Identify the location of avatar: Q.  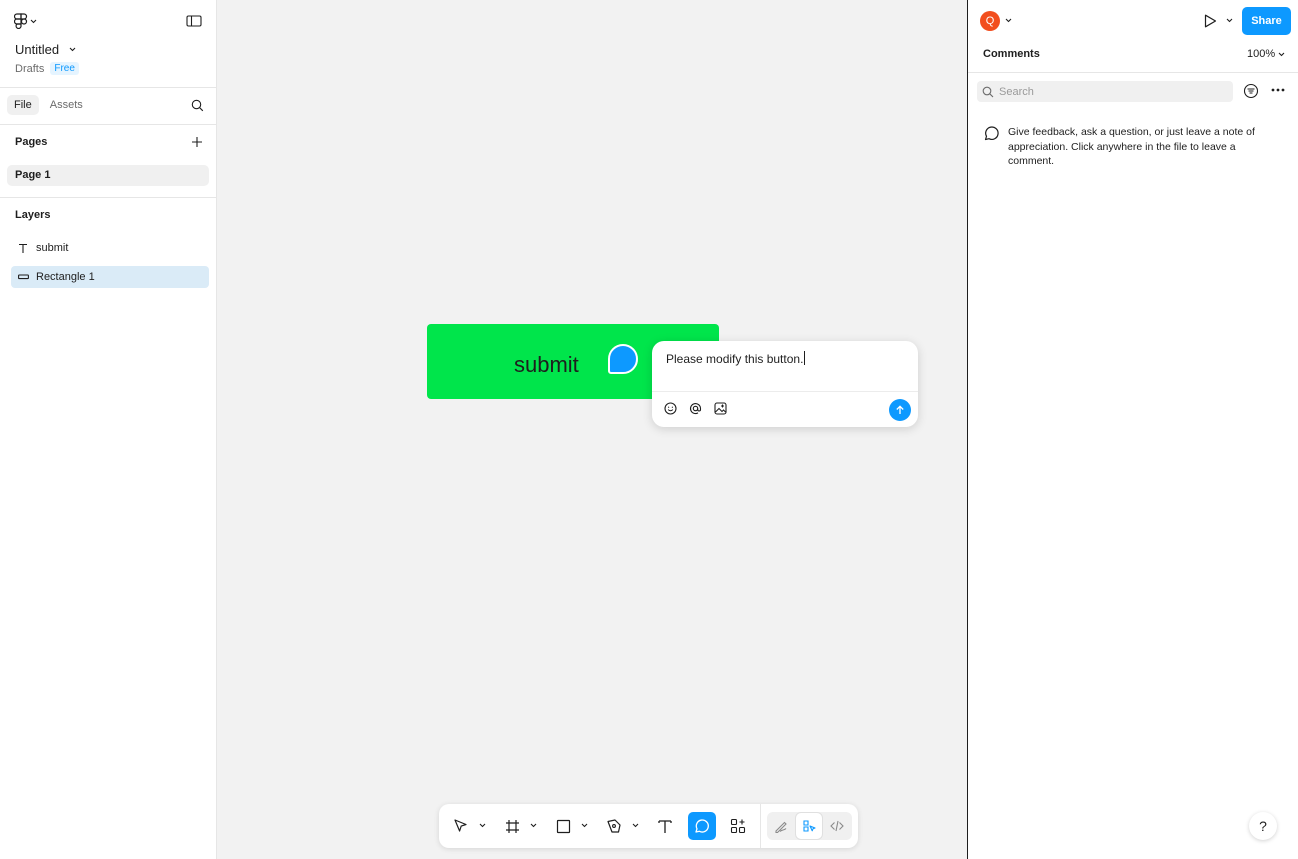
(990, 21).